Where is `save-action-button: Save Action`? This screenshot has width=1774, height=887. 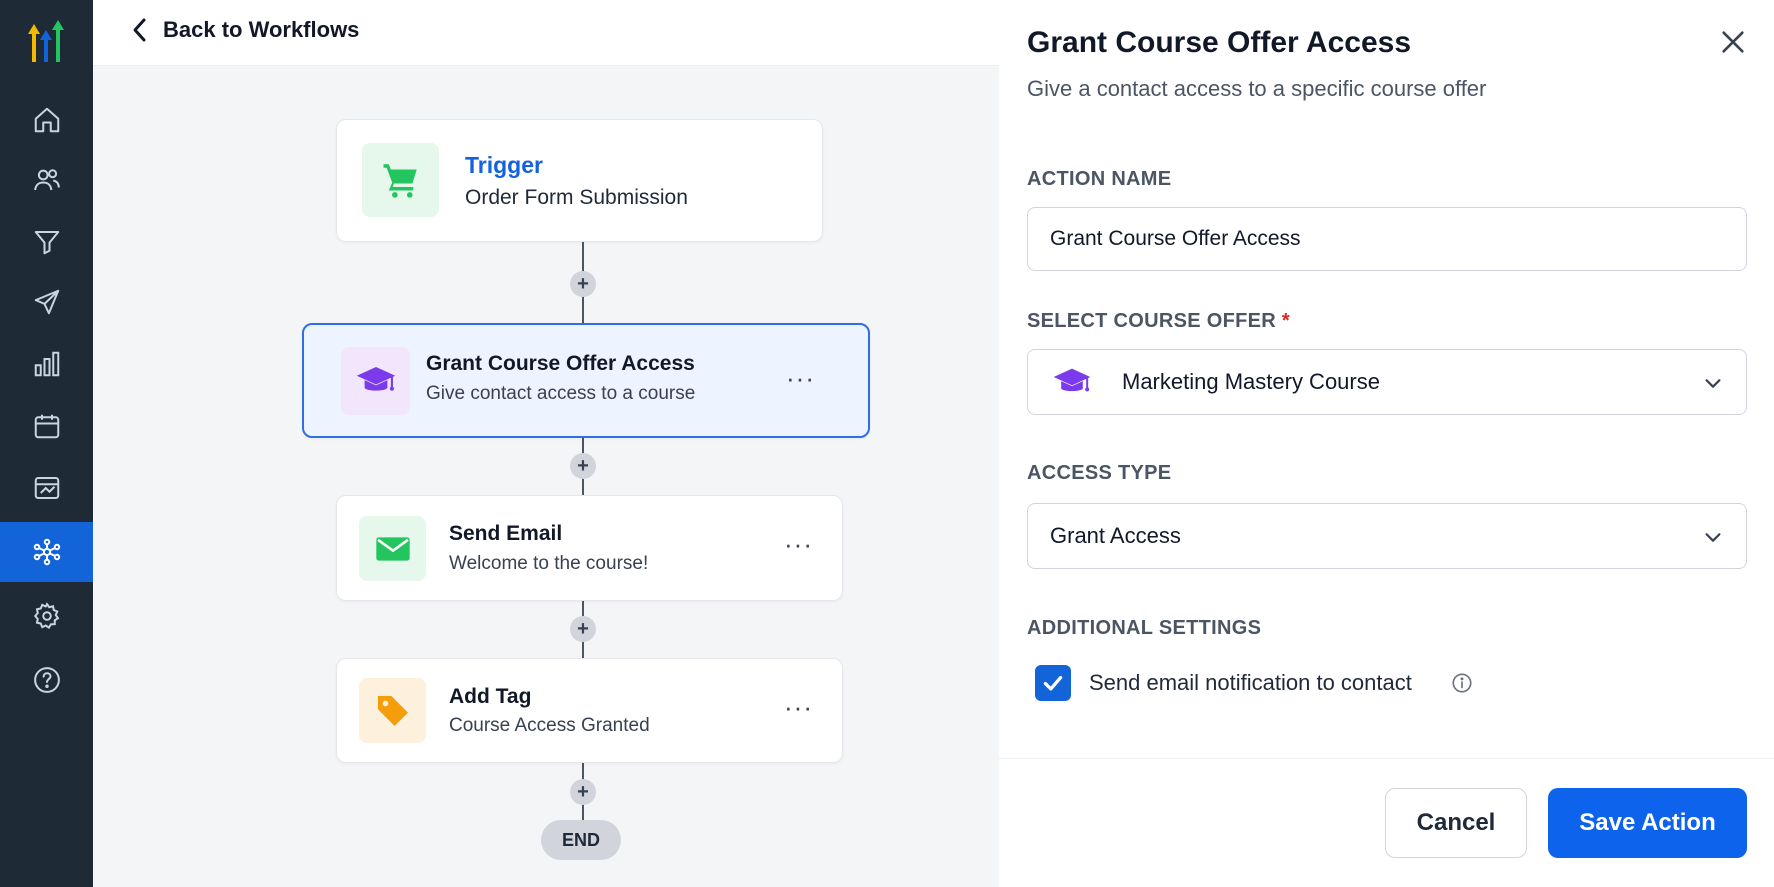
save-action-button: Save Action is located at coordinates (1647, 823).